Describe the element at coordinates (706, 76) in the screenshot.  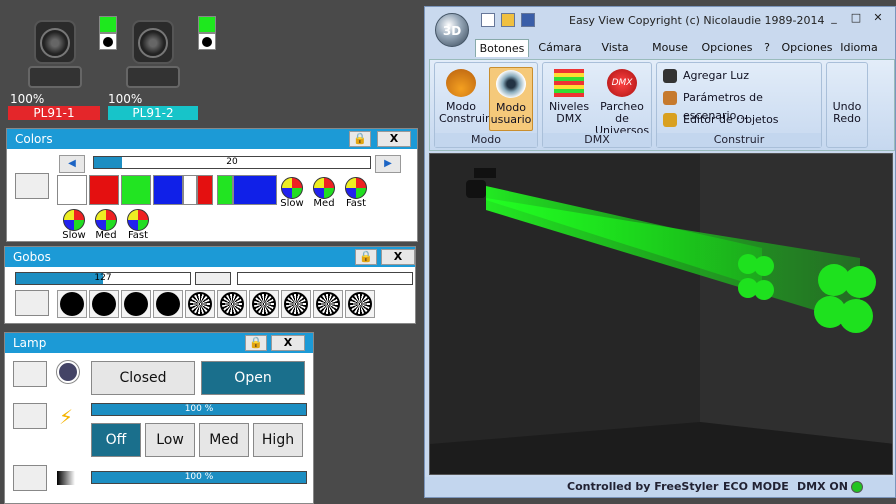
I see `agregar-luz-button: Agregar Luz` at that location.